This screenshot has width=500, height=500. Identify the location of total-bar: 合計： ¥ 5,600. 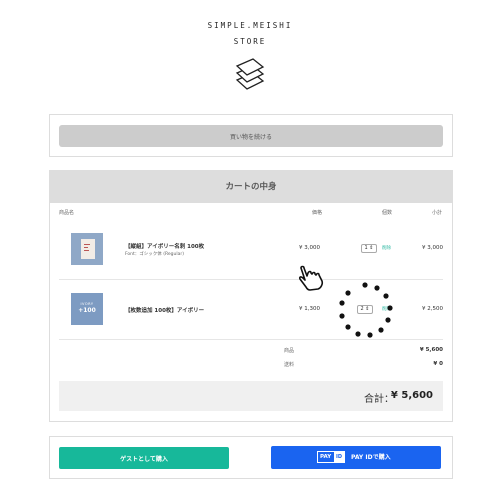
(251, 396).